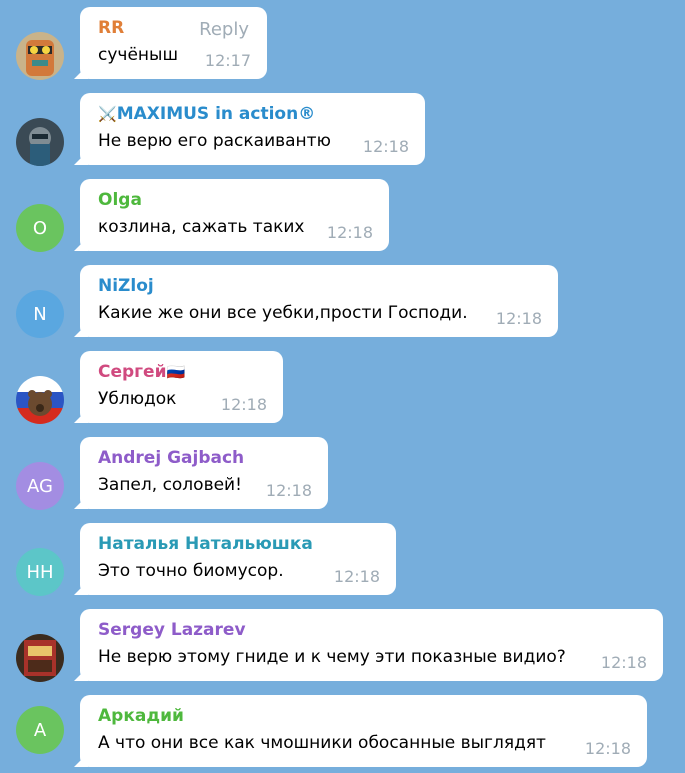 The image size is (685, 773). I want to click on avatar-initials: O, so click(40, 228).